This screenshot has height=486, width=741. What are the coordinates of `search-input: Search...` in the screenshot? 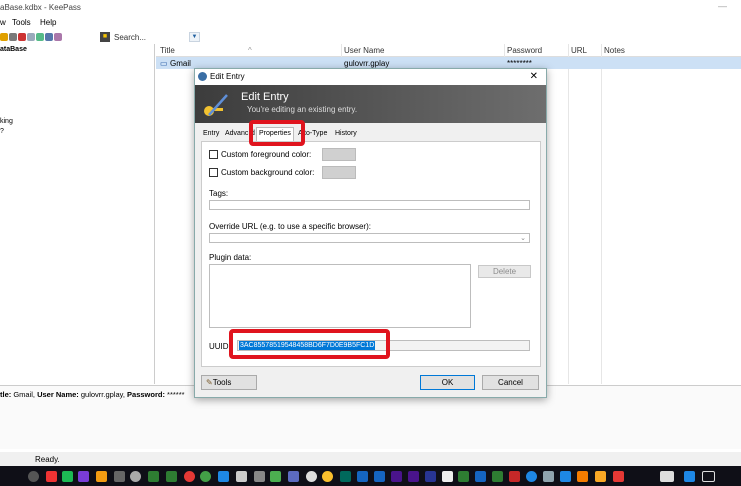 It's located at (130, 37).